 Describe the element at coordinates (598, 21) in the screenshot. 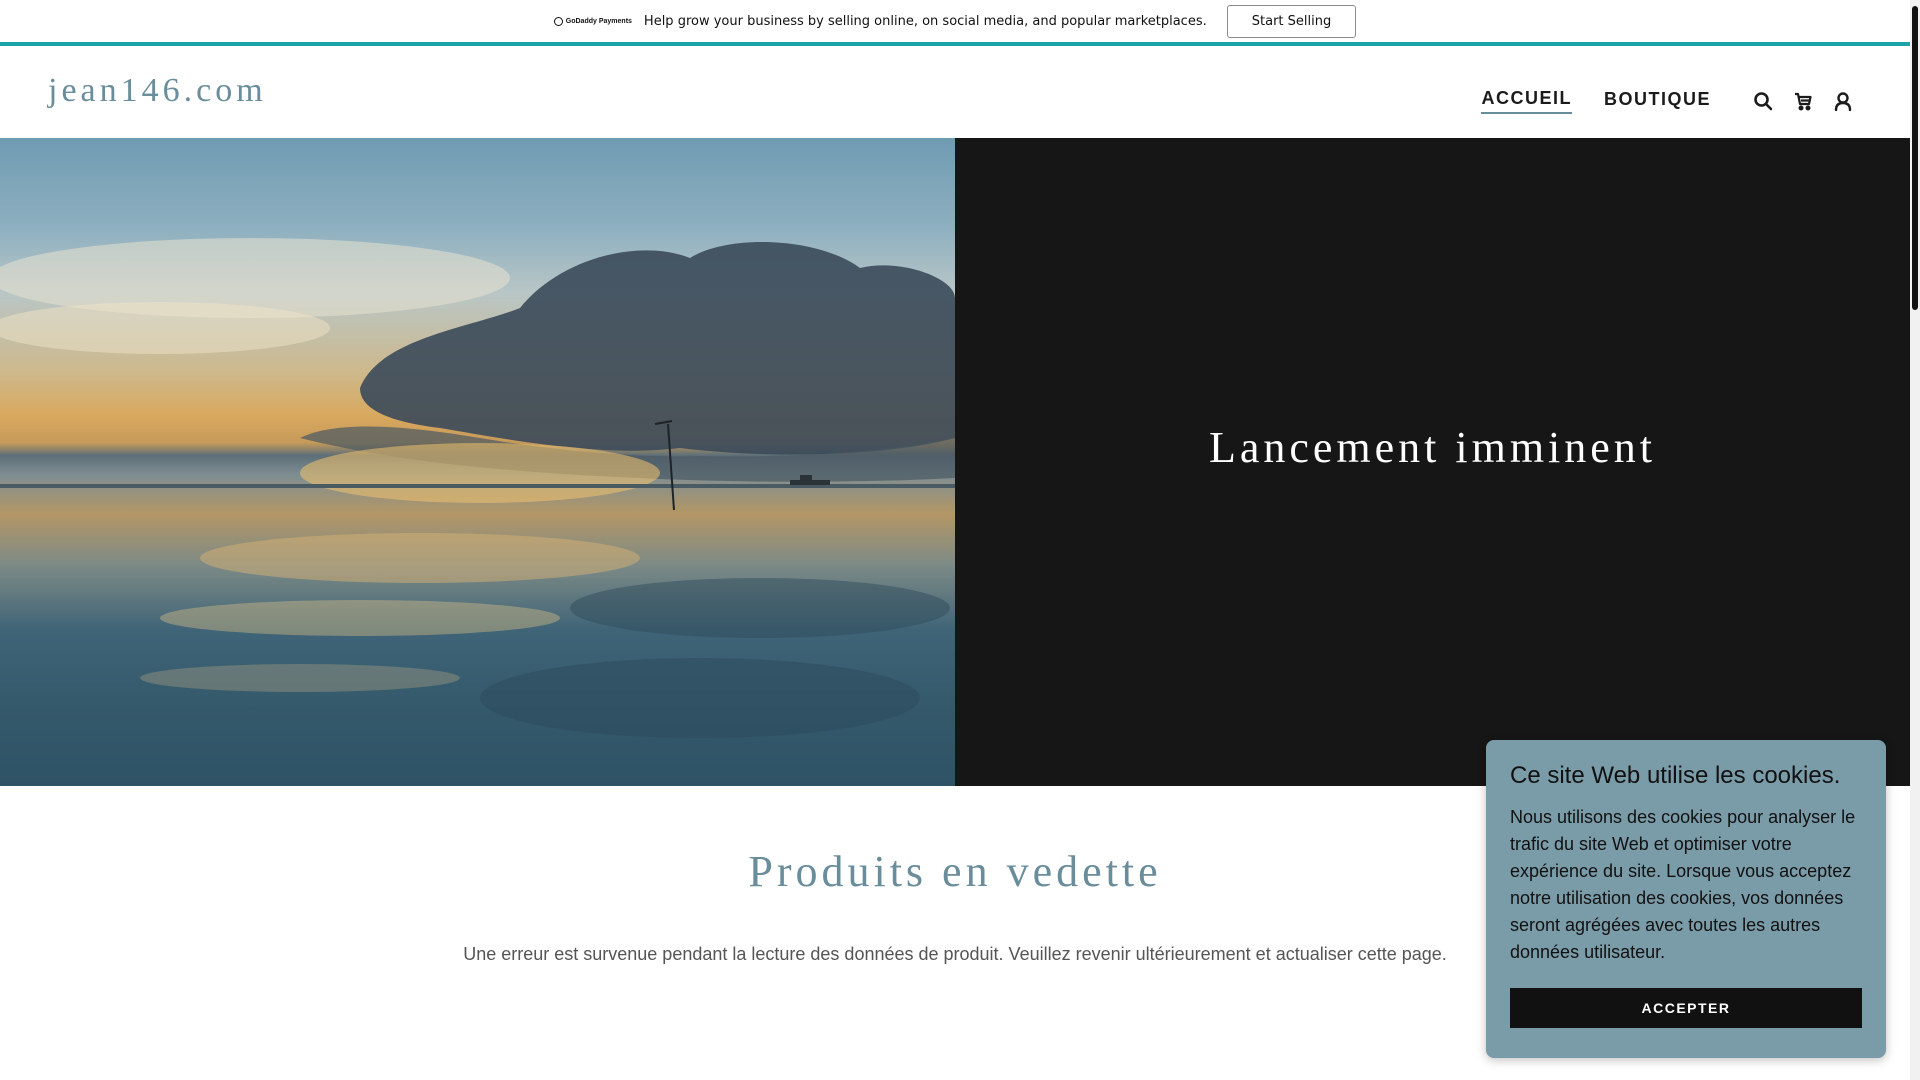

I see `promo-logo-text: GoDaddy Payments` at that location.